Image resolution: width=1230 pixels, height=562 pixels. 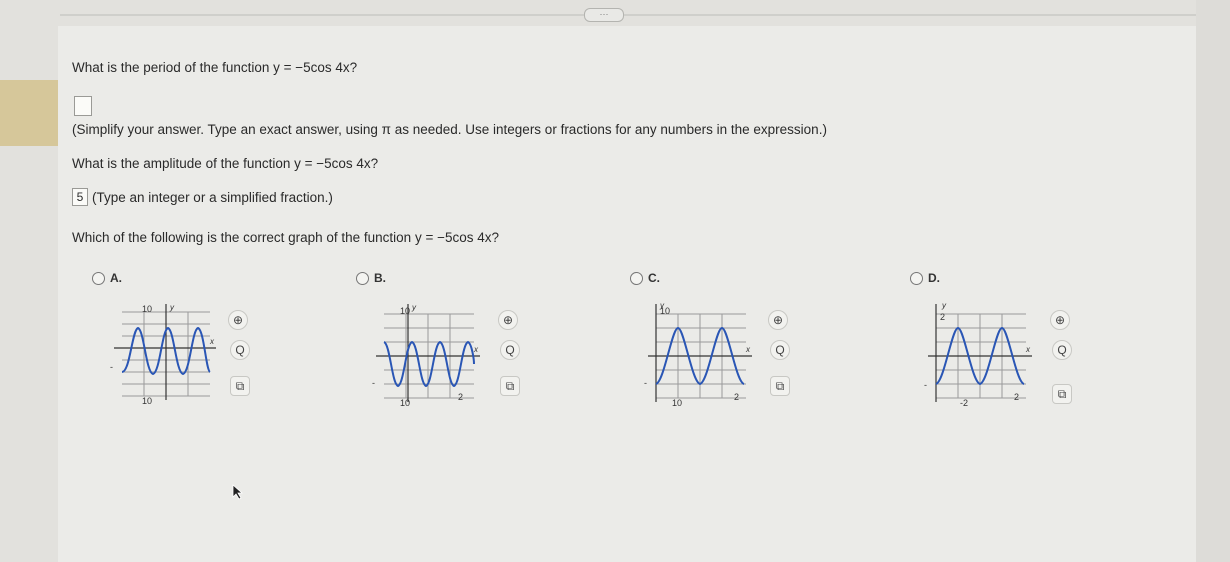 What do you see at coordinates (640, 15) in the screenshot?
I see `top-divider` at bounding box center [640, 15].